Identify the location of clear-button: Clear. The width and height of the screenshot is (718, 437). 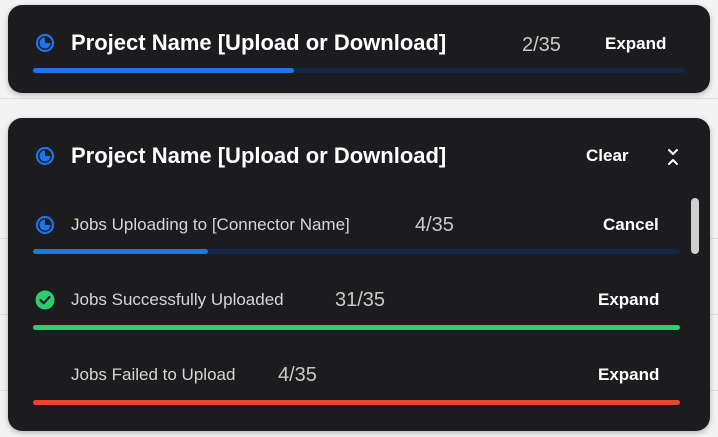
(607, 156).